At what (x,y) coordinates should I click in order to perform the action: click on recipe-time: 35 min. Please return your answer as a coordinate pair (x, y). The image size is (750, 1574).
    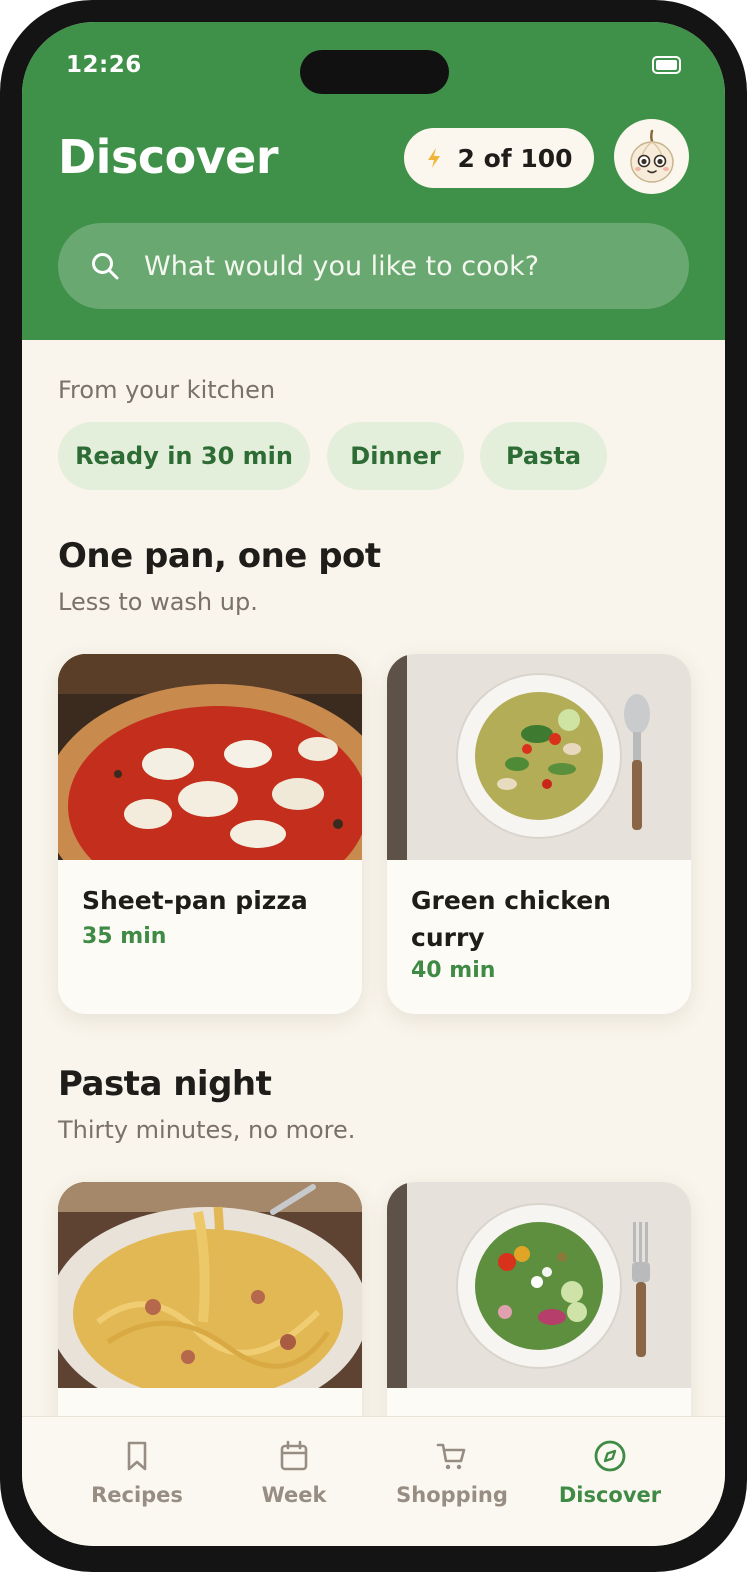
    Looking at the image, I should click on (124, 936).